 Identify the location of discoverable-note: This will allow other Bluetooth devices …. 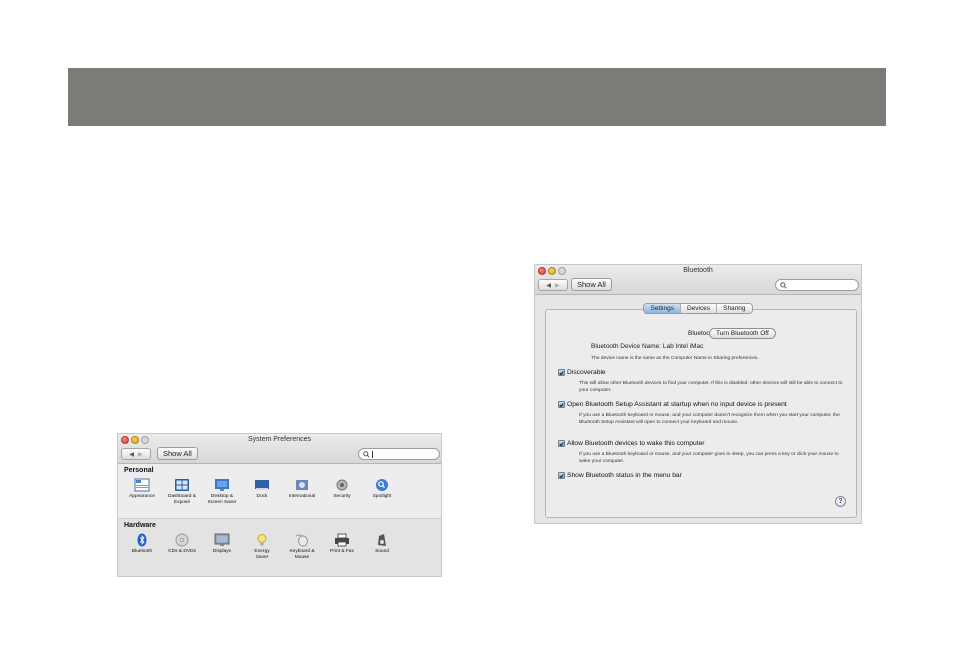
(711, 387).